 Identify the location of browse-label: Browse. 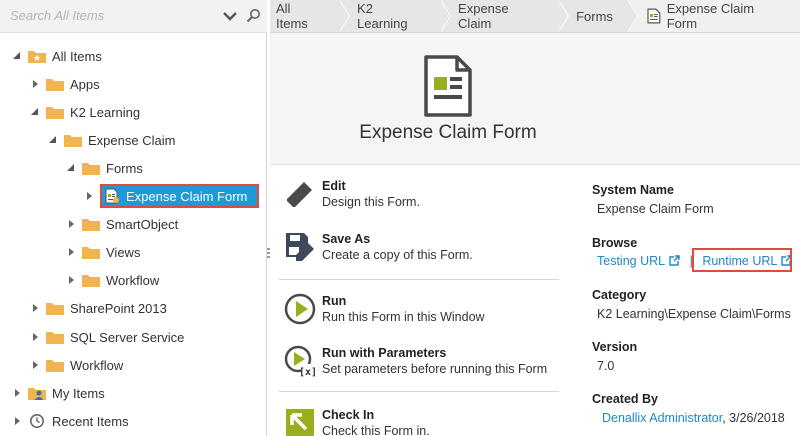
(615, 243).